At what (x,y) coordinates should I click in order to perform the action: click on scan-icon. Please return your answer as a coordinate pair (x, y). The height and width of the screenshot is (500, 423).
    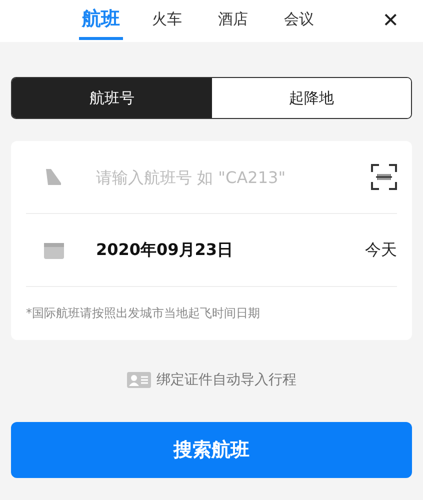
    Looking at the image, I should click on (384, 177).